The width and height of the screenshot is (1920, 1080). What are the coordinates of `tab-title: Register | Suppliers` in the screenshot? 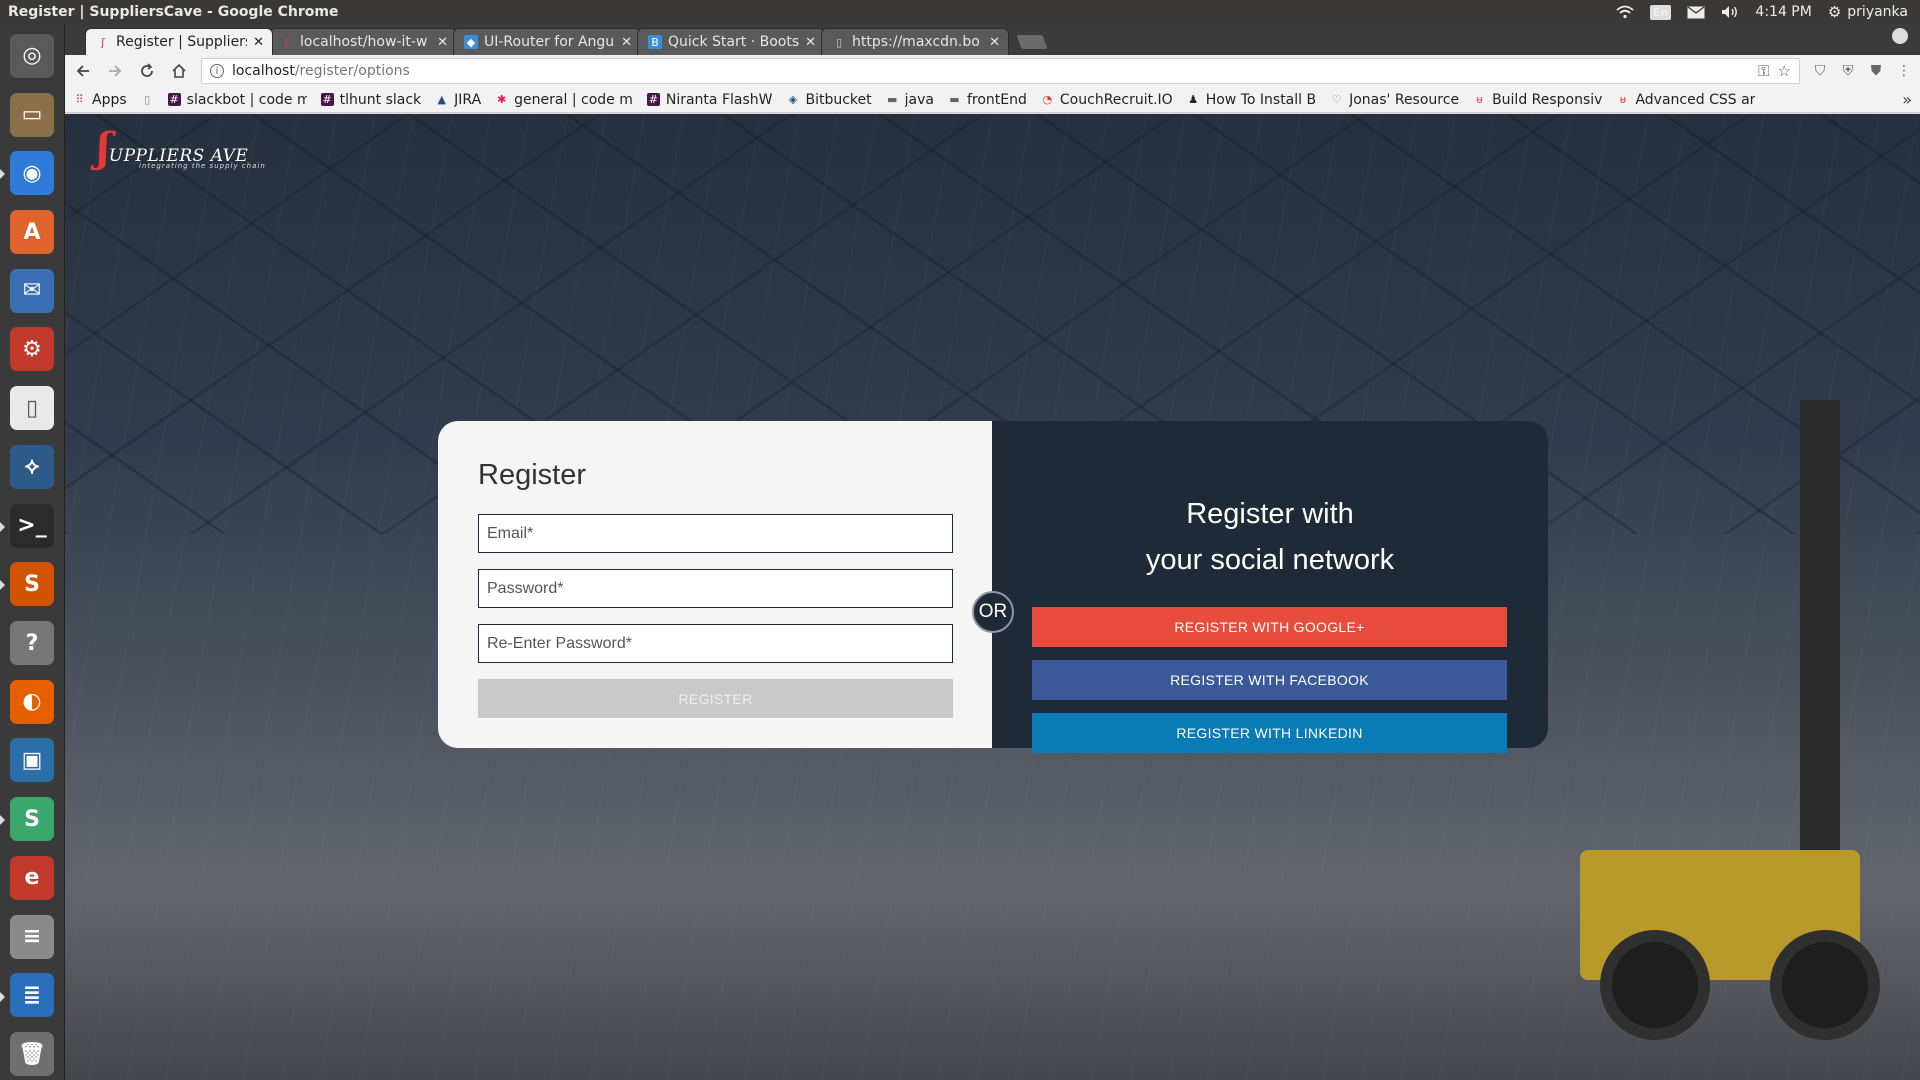 It's located at (182, 42).